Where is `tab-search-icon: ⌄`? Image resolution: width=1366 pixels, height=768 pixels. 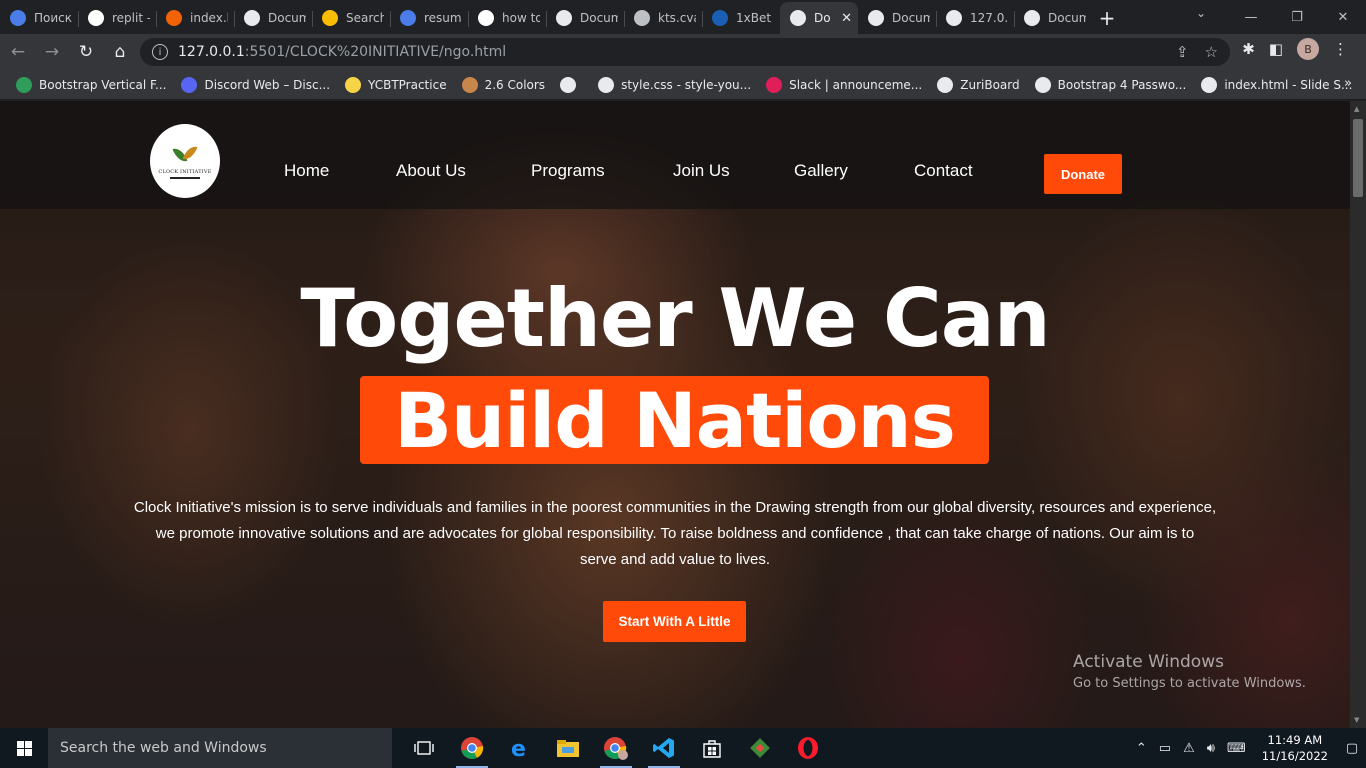
tab-search-icon: ⌄ is located at coordinates (1201, 13).